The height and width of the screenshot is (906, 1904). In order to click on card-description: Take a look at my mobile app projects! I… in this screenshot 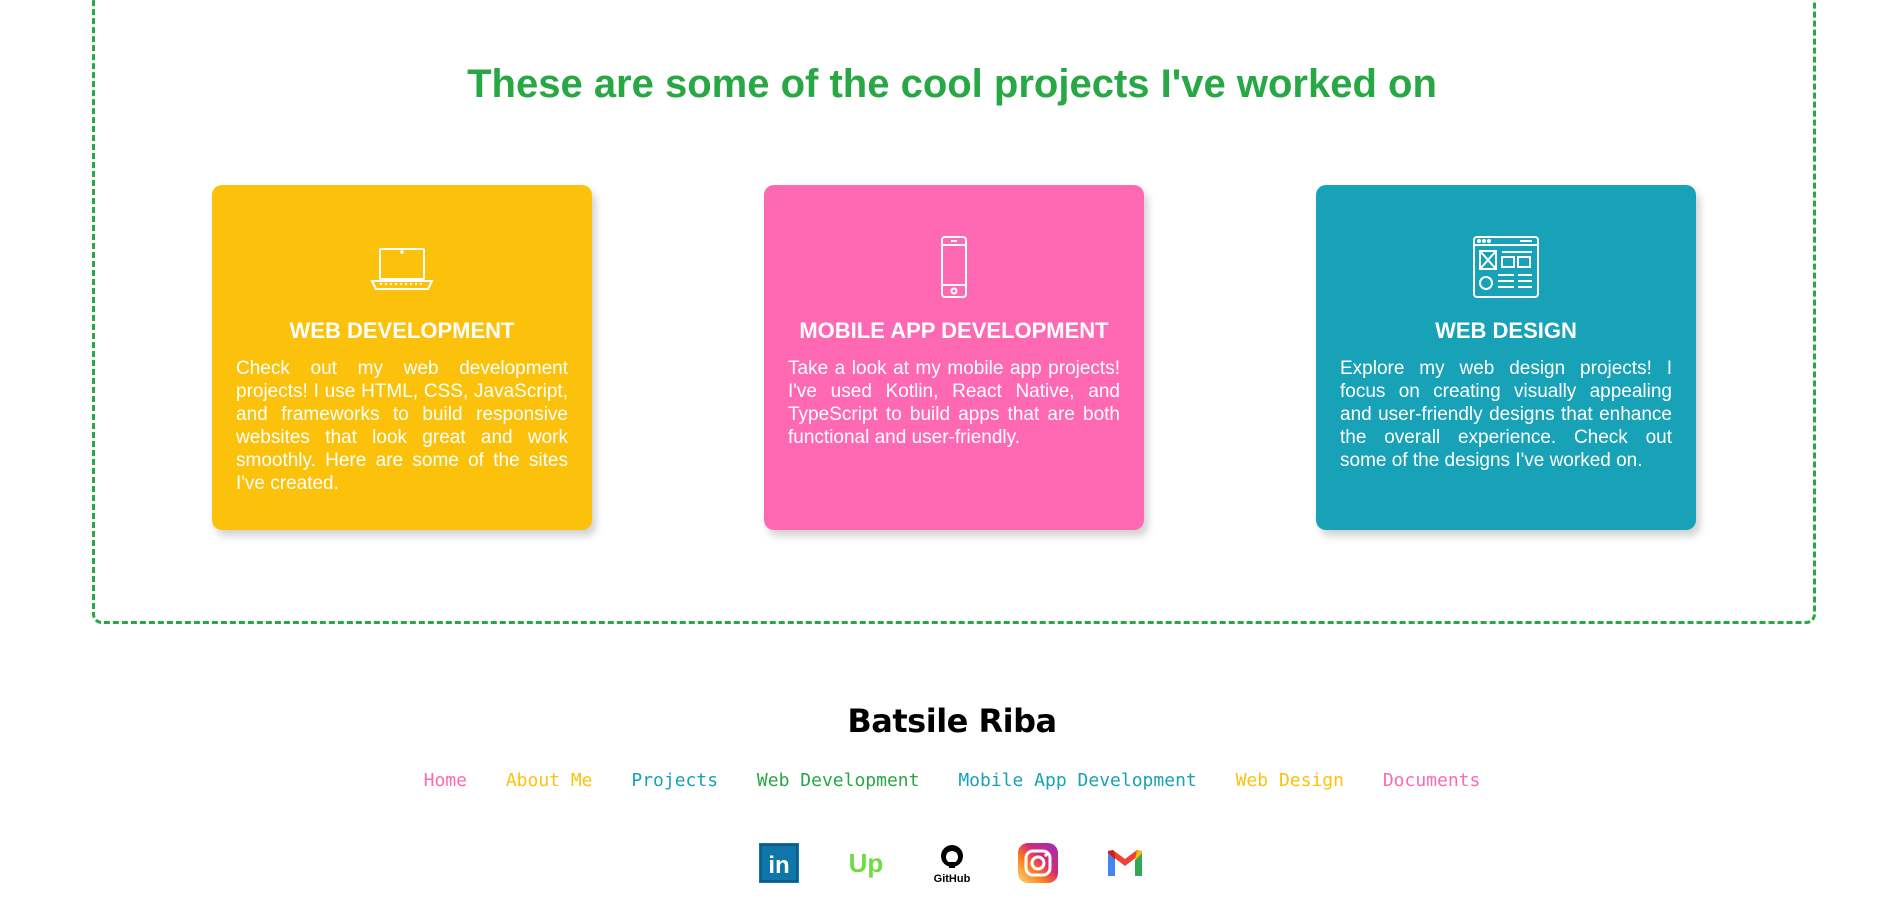, I will do `click(954, 403)`.